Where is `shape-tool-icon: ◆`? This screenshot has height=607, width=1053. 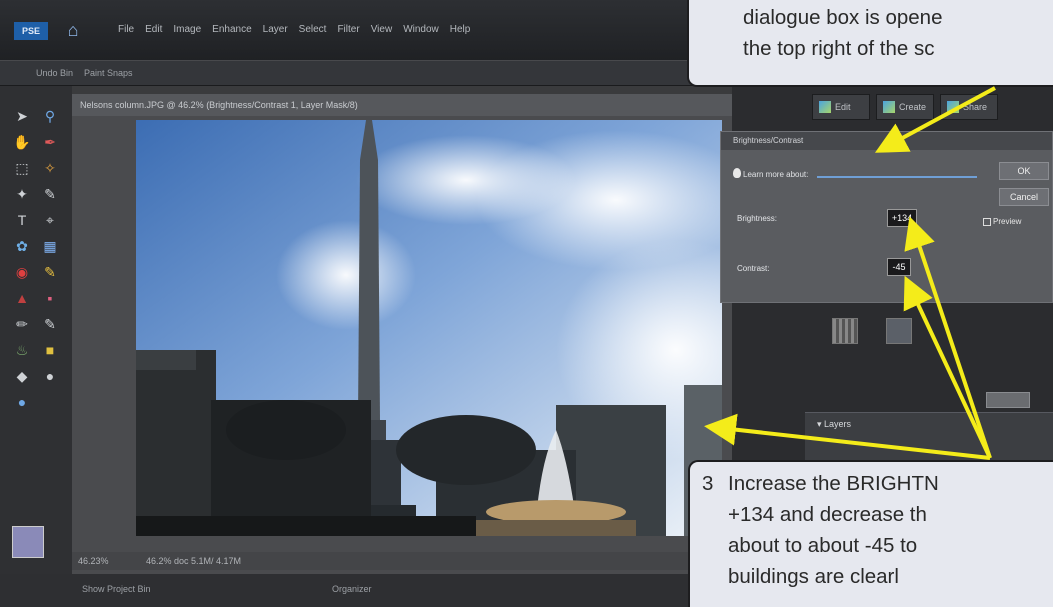 shape-tool-icon: ◆ is located at coordinates (22, 376).